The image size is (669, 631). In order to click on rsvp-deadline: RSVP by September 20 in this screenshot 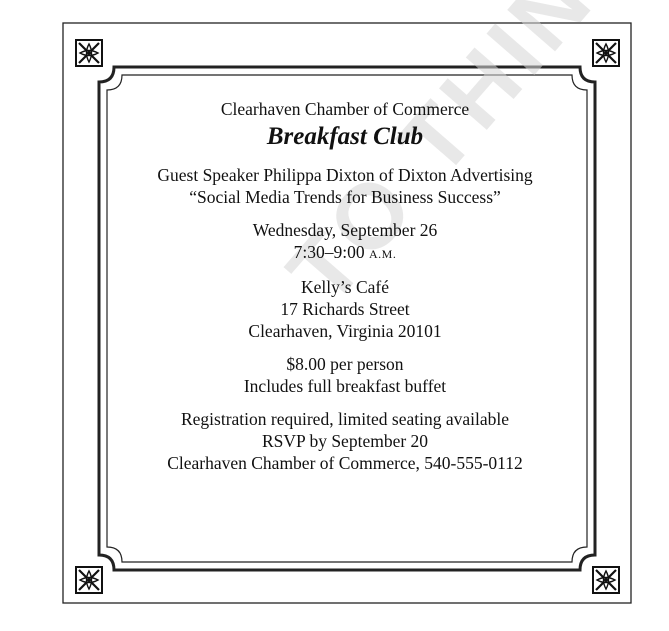, I will do `click(345, 441)`.